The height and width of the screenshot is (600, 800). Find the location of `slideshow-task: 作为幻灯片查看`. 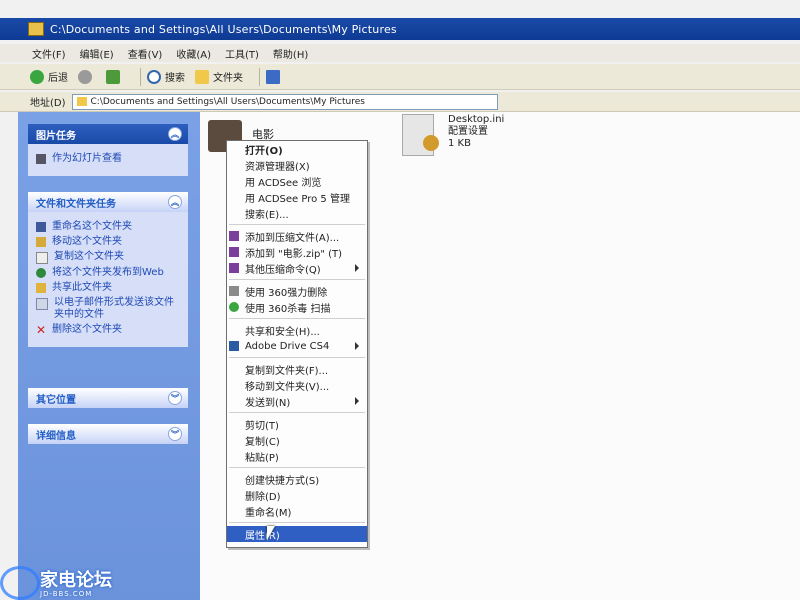

slideshow-task: 作为幻灯片查看 is located at coordinates (108, 159).